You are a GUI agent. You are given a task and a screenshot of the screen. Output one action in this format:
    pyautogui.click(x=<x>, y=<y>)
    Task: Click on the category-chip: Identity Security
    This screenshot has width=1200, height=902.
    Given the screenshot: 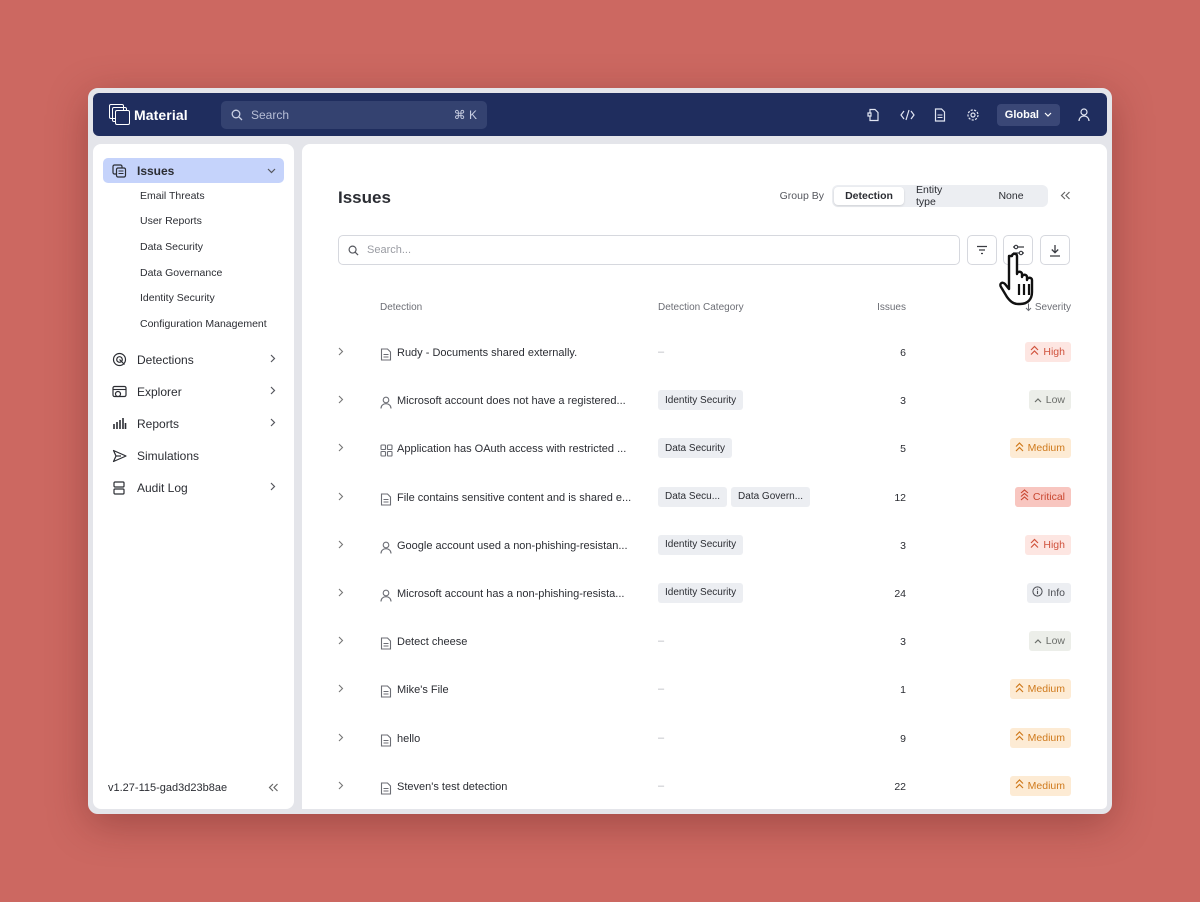 What is the action you would take?
    pyautogui.click(x=701, y=592)
    